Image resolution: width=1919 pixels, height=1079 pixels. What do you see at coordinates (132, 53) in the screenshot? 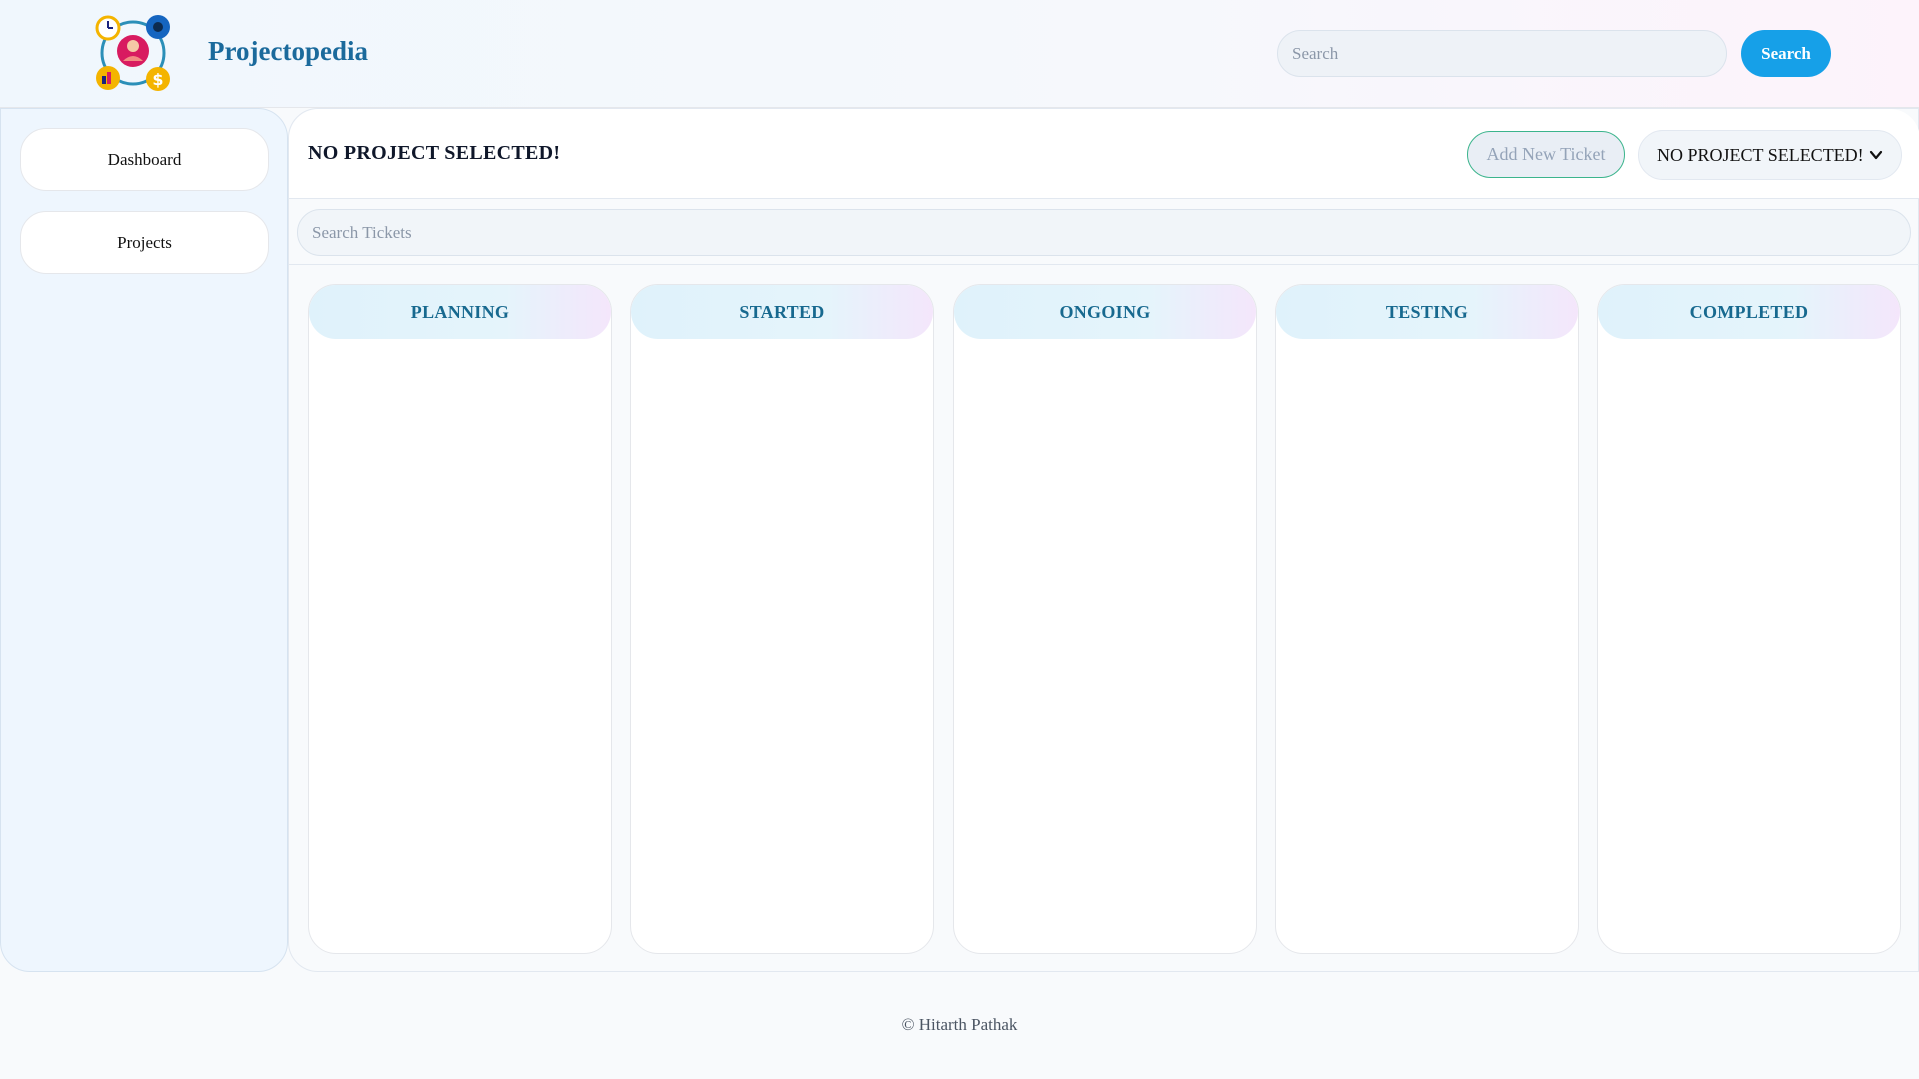
I see `logo-icon: $` at bounding box center [132, 53].